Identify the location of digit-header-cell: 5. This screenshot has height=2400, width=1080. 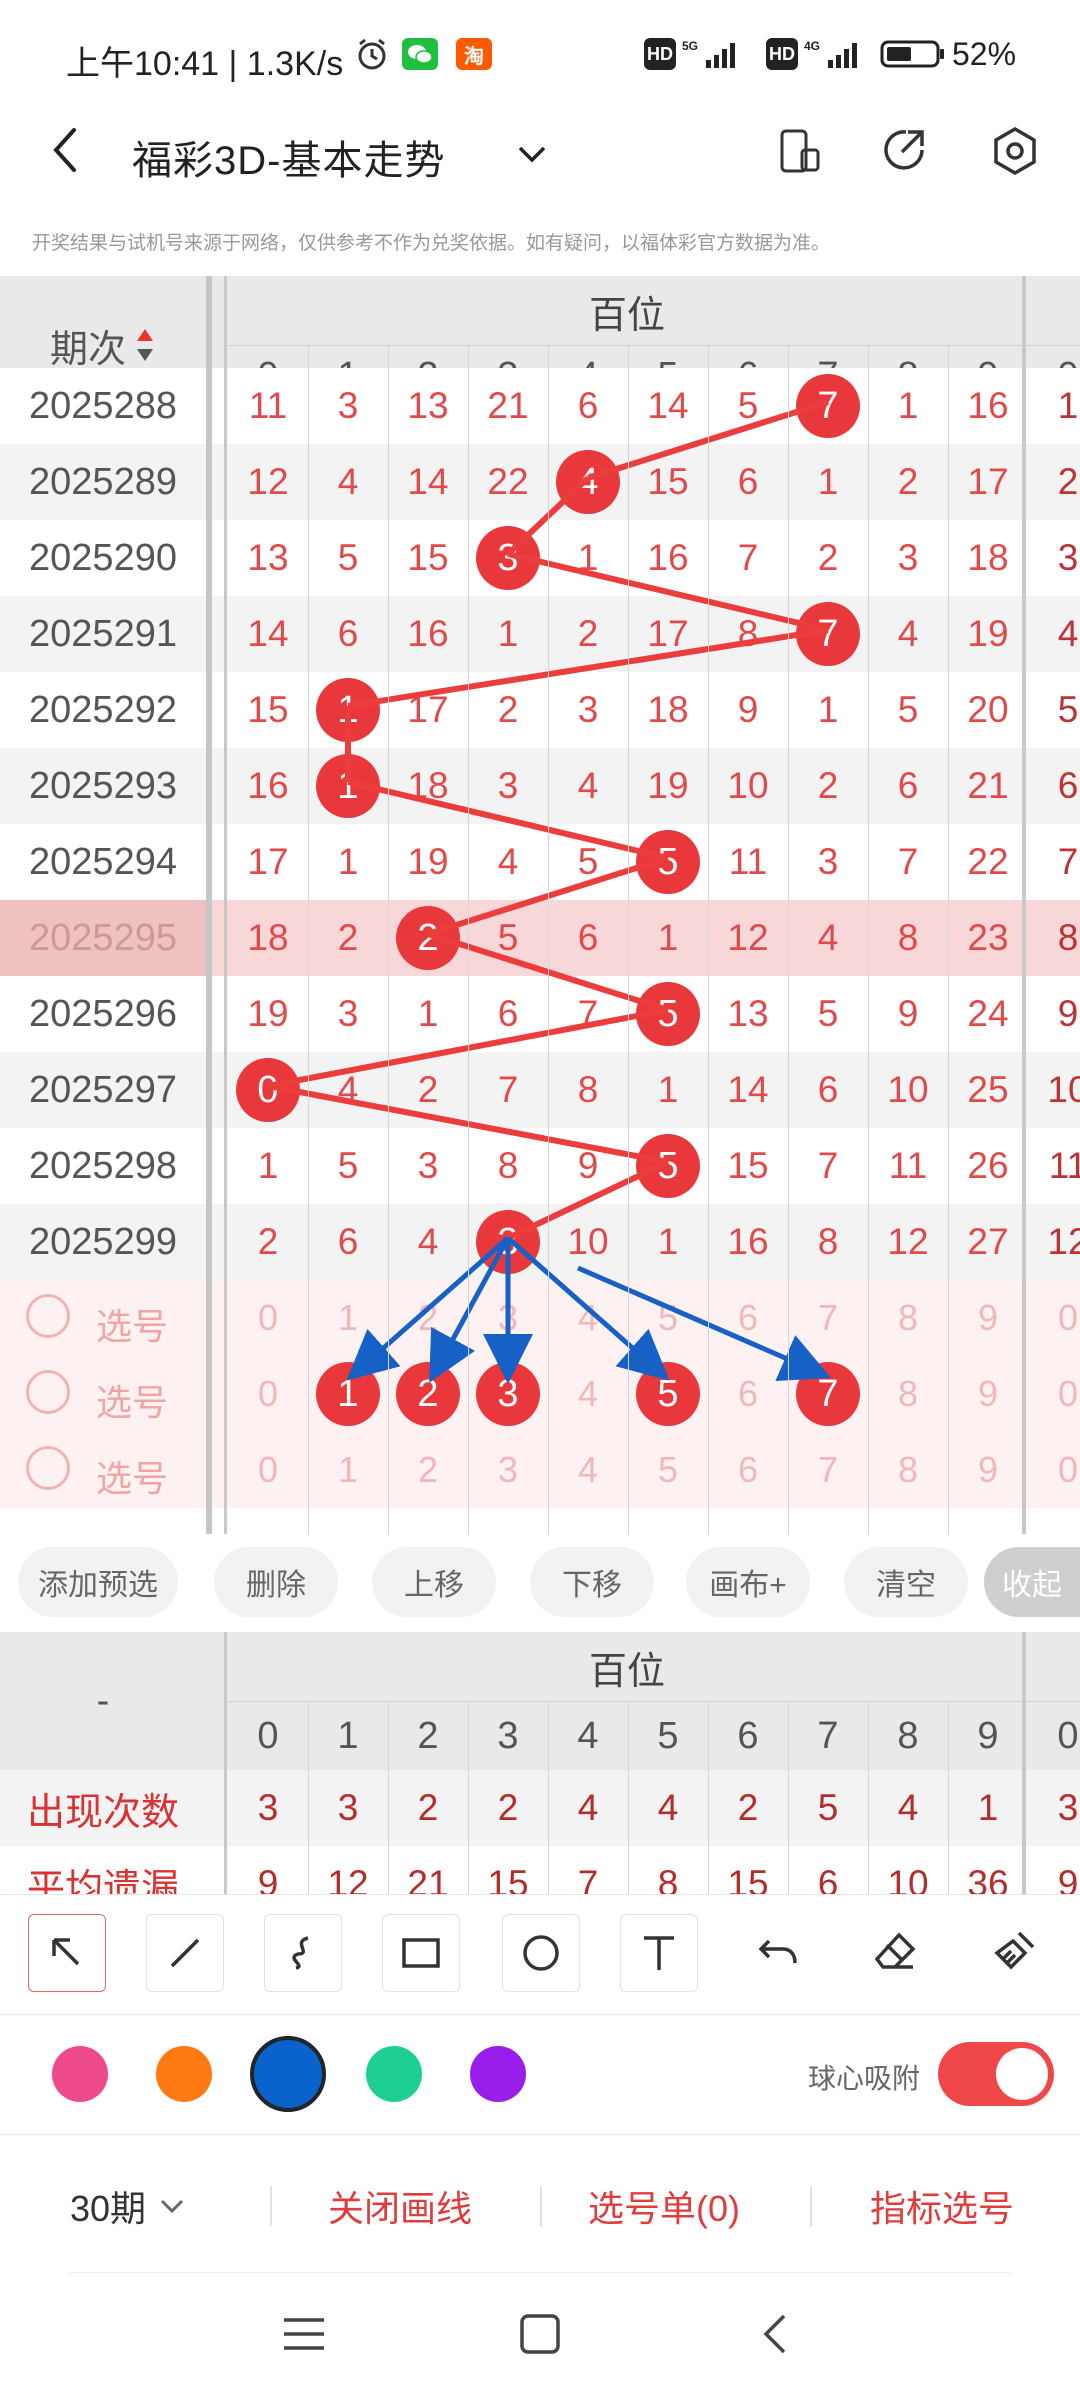
(668, 1735).